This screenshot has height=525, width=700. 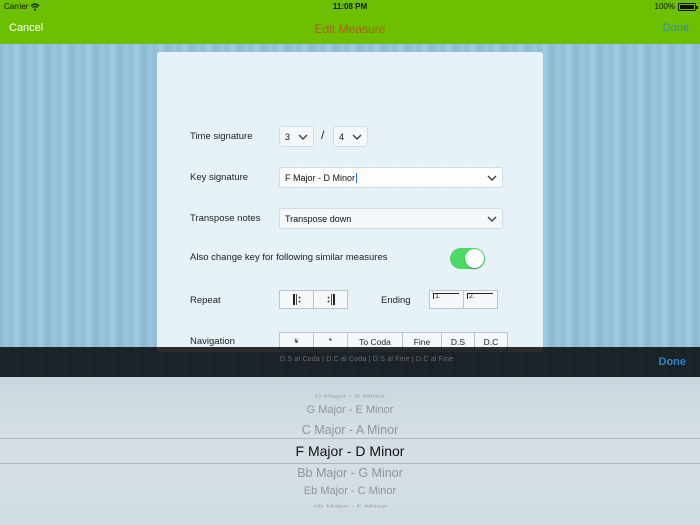 I want to click on transpose-value: Transpose down, so click(x=318, y=218).